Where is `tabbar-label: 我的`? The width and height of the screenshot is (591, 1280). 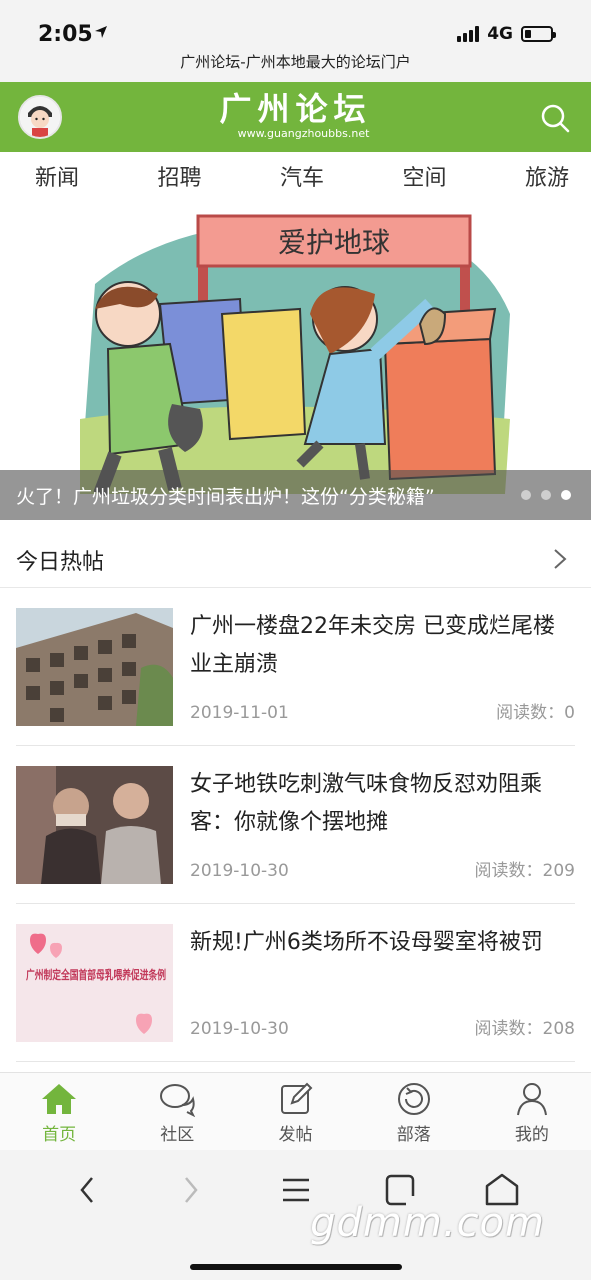
tabbar-label: 我的 is located at coordinates (531, 1135).